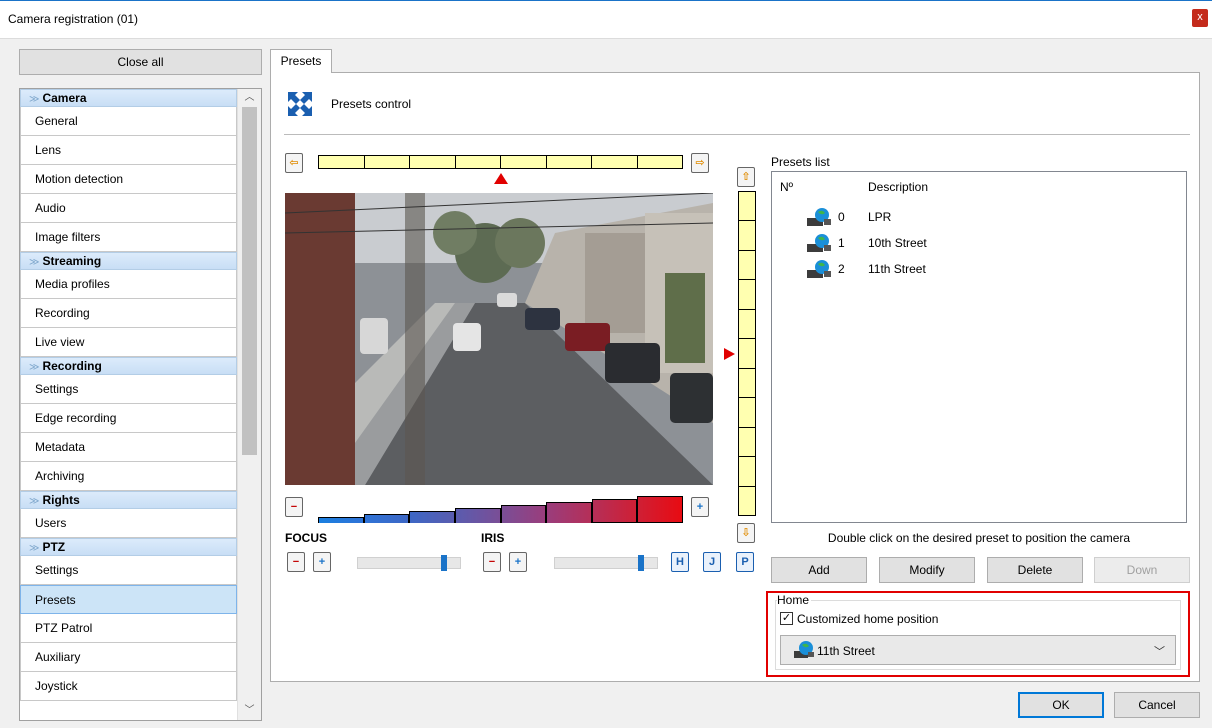 The height and width of the screenshot is (728, 1212). Describe the element at coordinates (249, 281) in the screenshot. I see `scroll-thumb` at that location.